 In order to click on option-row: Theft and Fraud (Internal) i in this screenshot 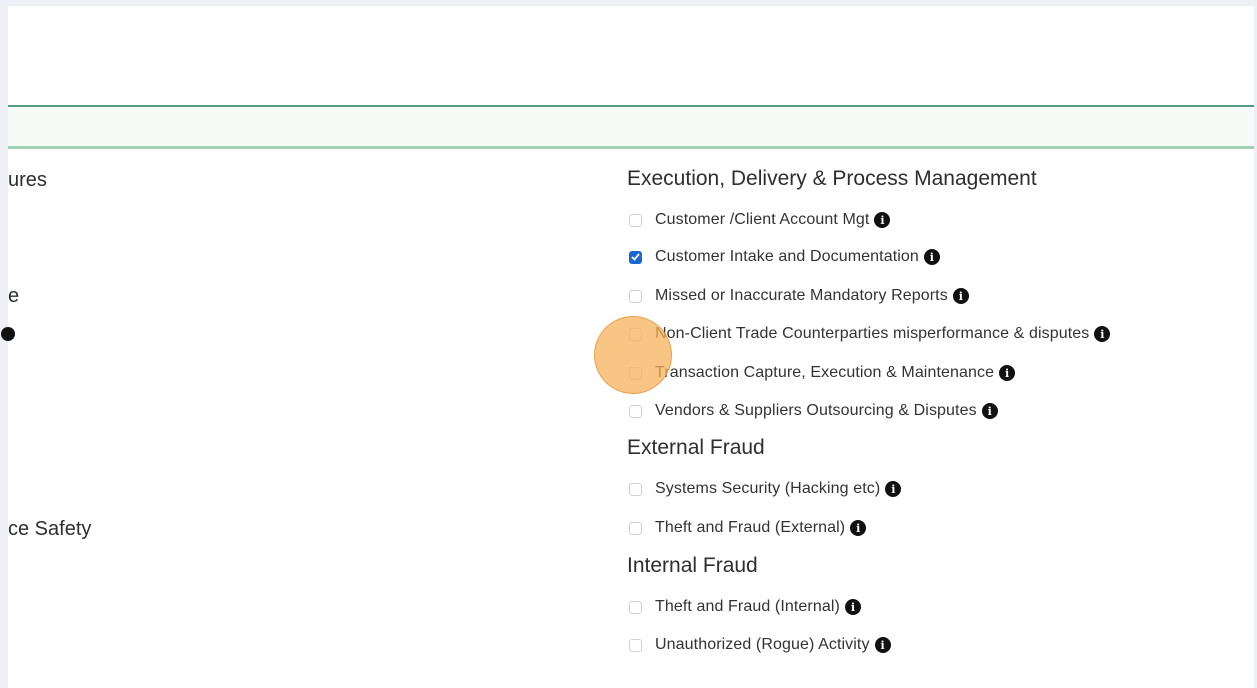, I will do `click(744, 607)`.